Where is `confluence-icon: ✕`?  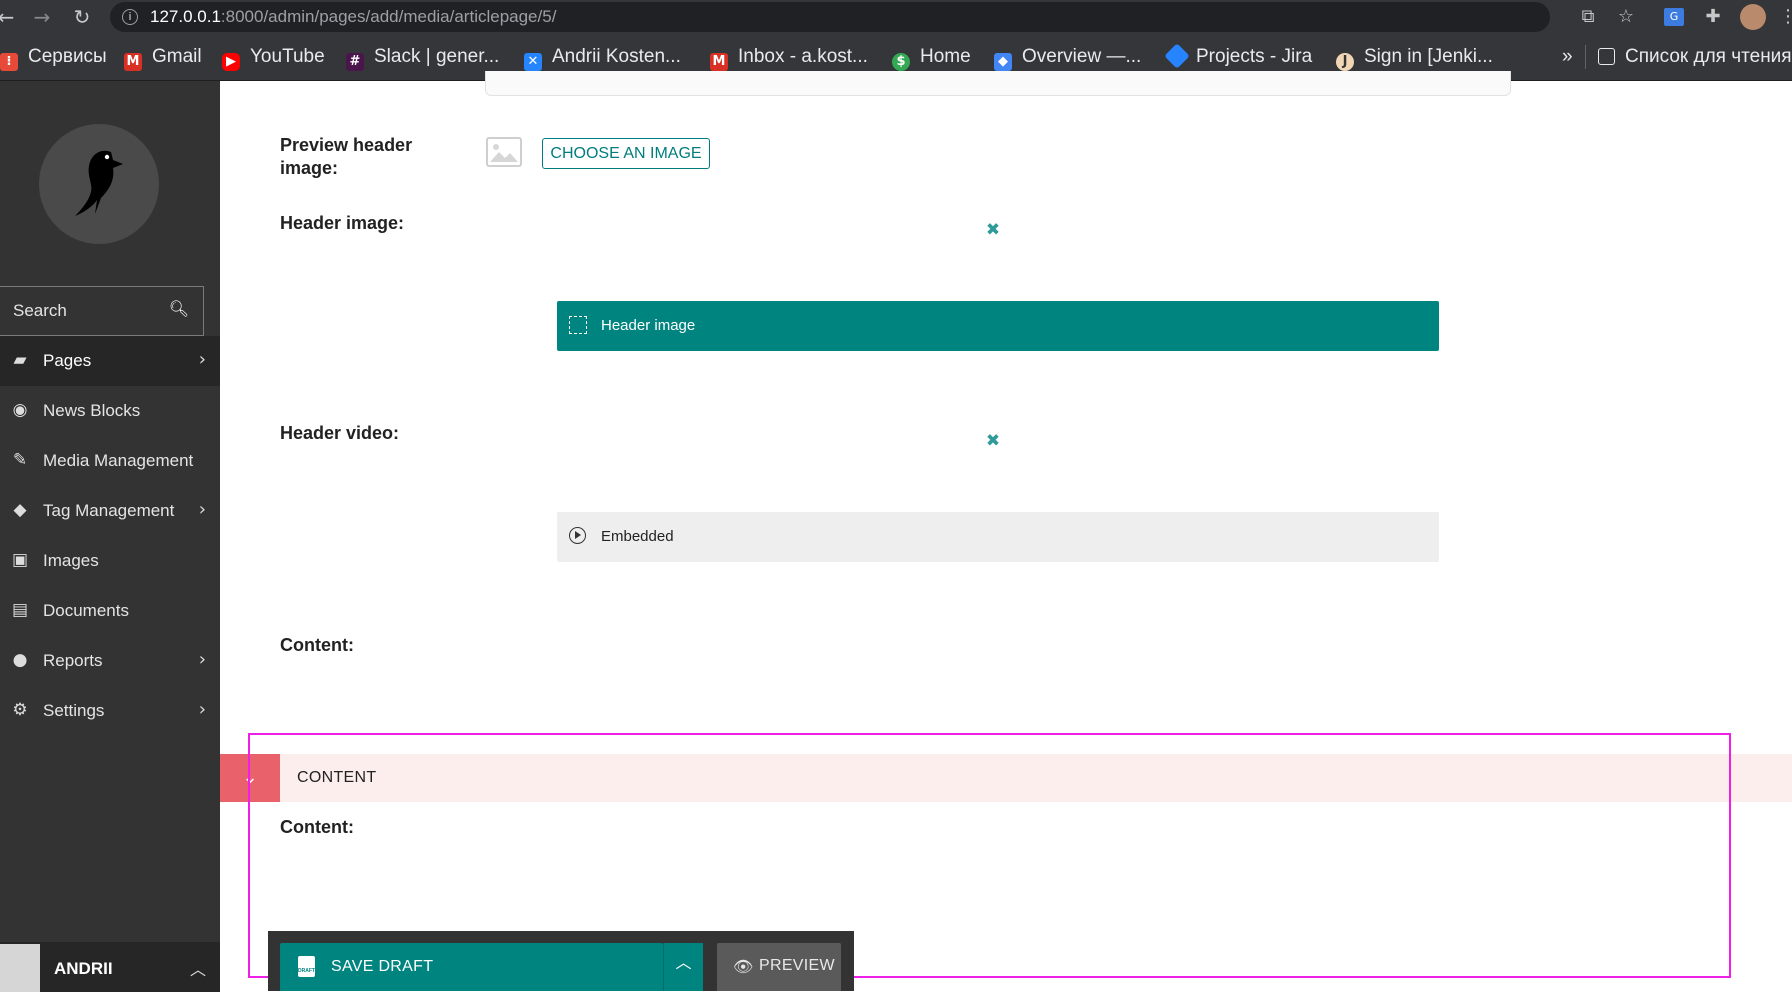
confluence-icon: ✕ is located at coordinates (533, 62).